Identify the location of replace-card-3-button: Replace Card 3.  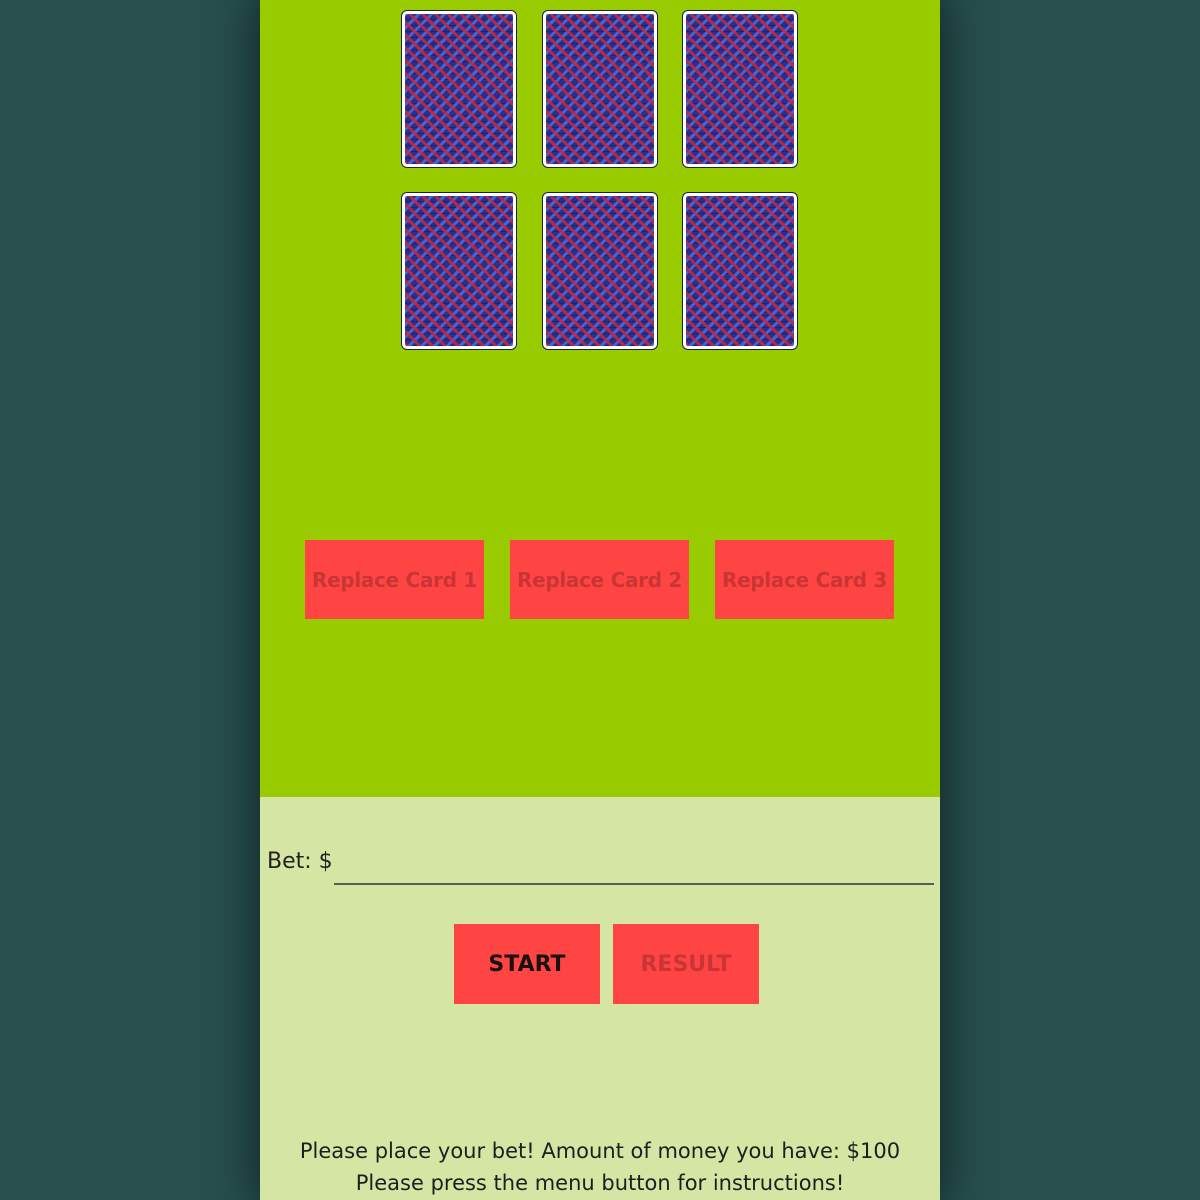
(804, 579).